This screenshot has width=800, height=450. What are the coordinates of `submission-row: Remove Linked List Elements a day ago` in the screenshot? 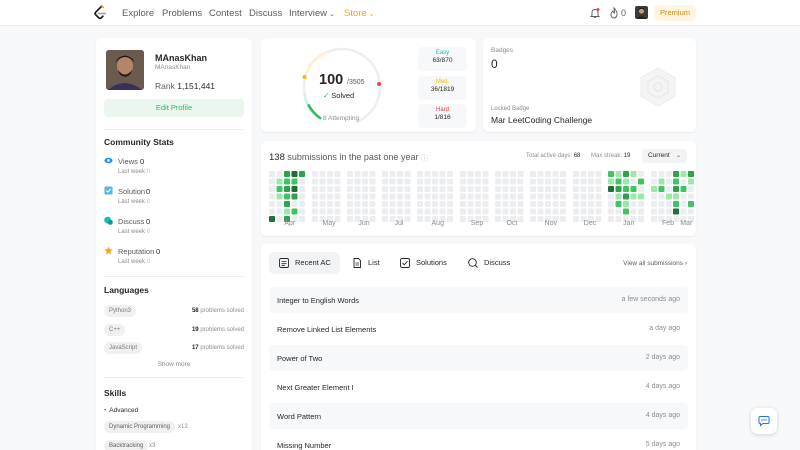 It's located at (478, 329).